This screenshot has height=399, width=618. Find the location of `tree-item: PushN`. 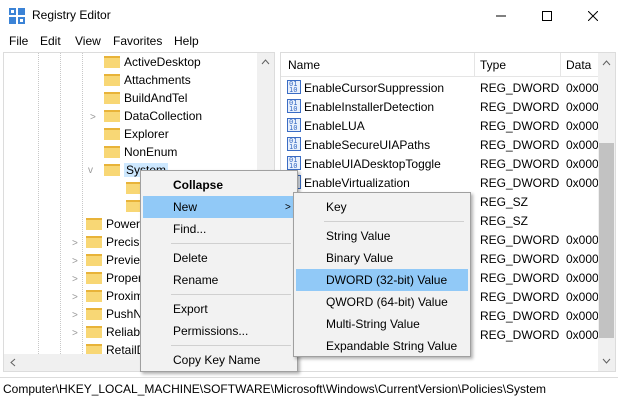

tree-item: PushN is located at coordinates (114, 314).